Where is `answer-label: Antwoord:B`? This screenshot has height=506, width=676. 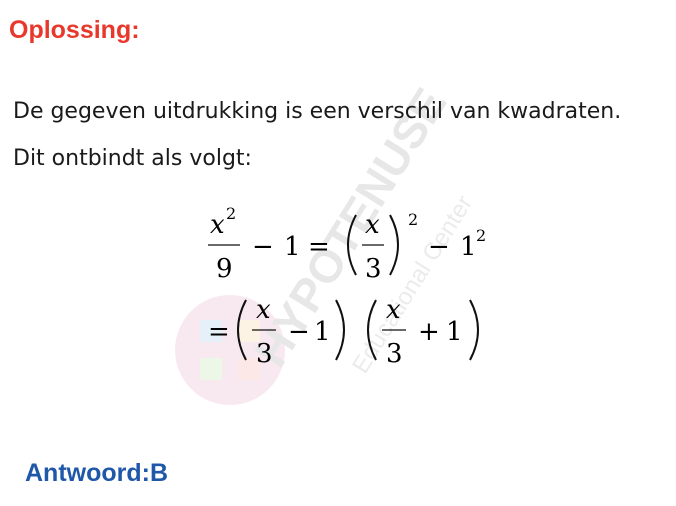
answer-label: Antwoord:B is located at coordinates (97, 473).